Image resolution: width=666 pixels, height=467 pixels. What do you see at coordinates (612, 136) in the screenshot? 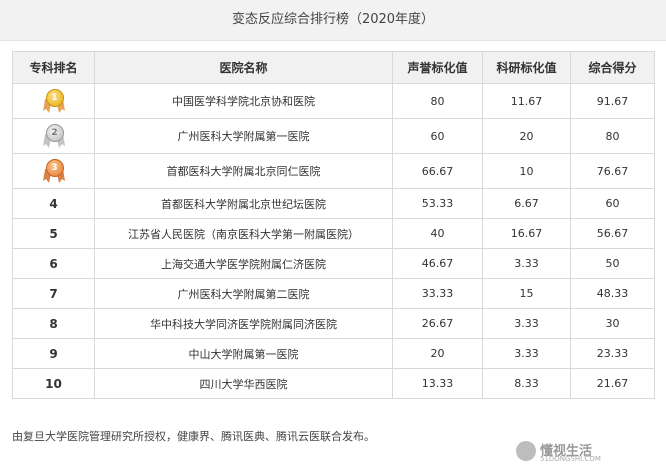
I see `score-cell: 80` at bounding box center [612, 136].